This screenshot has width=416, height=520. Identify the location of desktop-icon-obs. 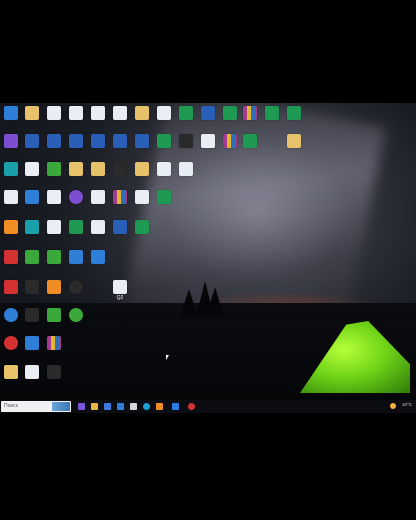
(76, 291).